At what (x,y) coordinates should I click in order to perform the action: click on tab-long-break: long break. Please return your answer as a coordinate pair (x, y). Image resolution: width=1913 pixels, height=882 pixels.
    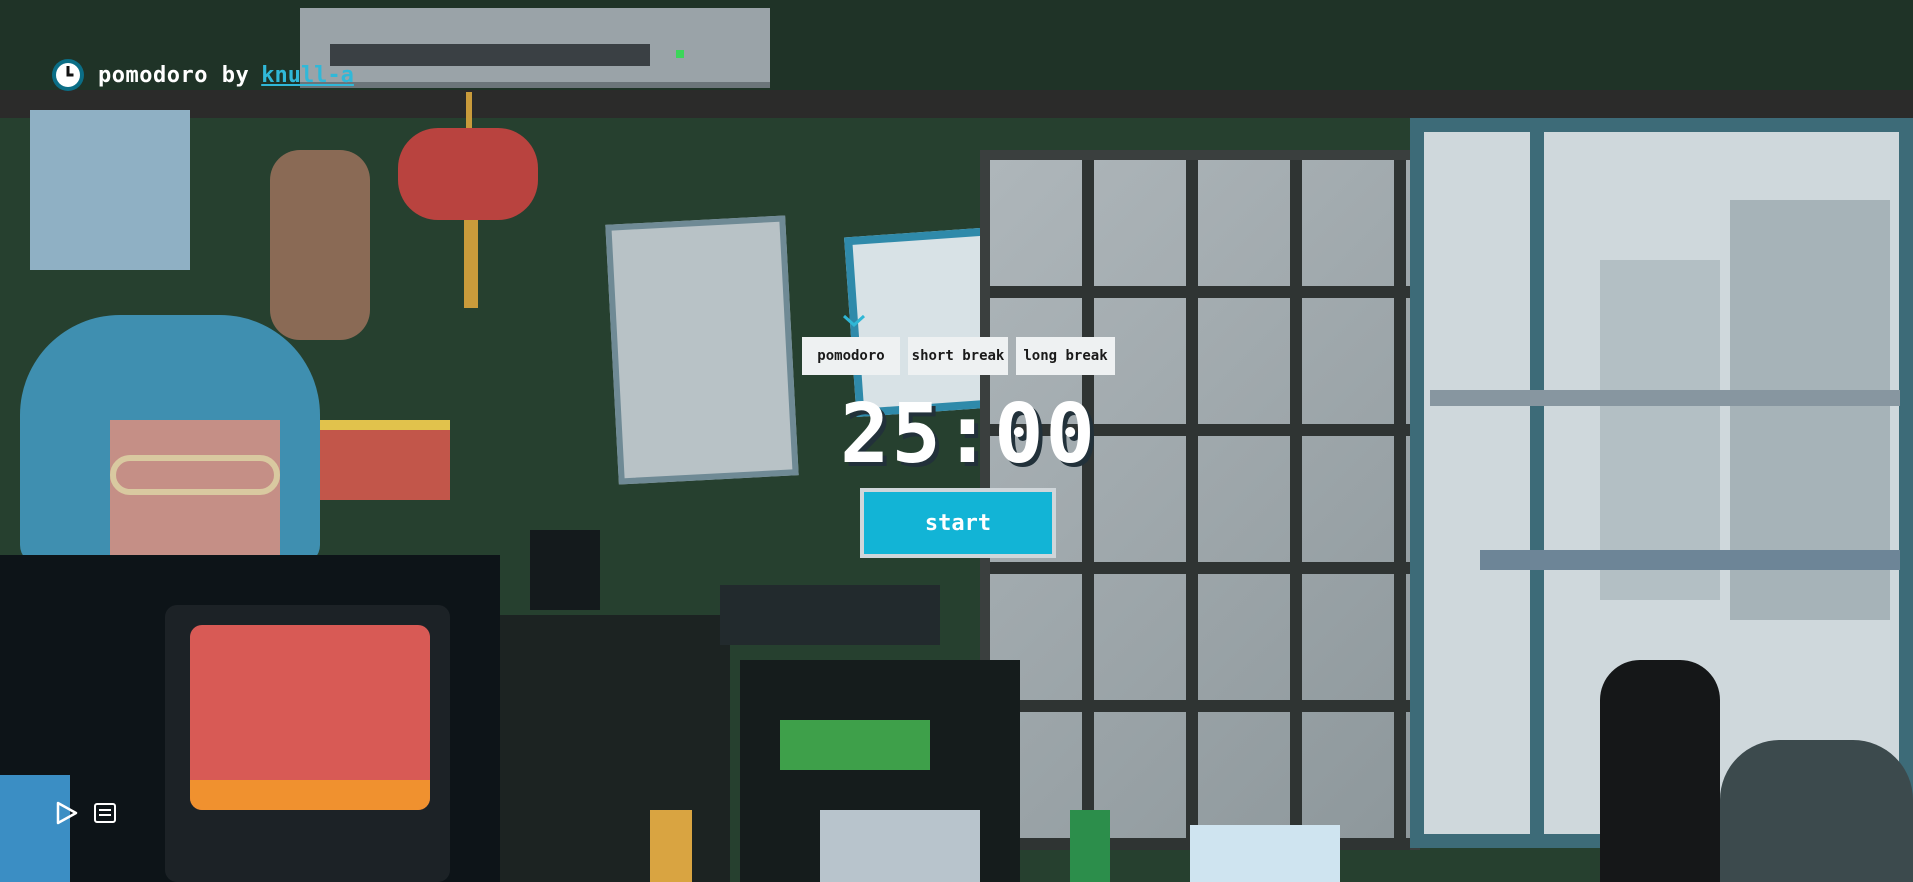
    Looking at the image, I should click on (1065, 356).